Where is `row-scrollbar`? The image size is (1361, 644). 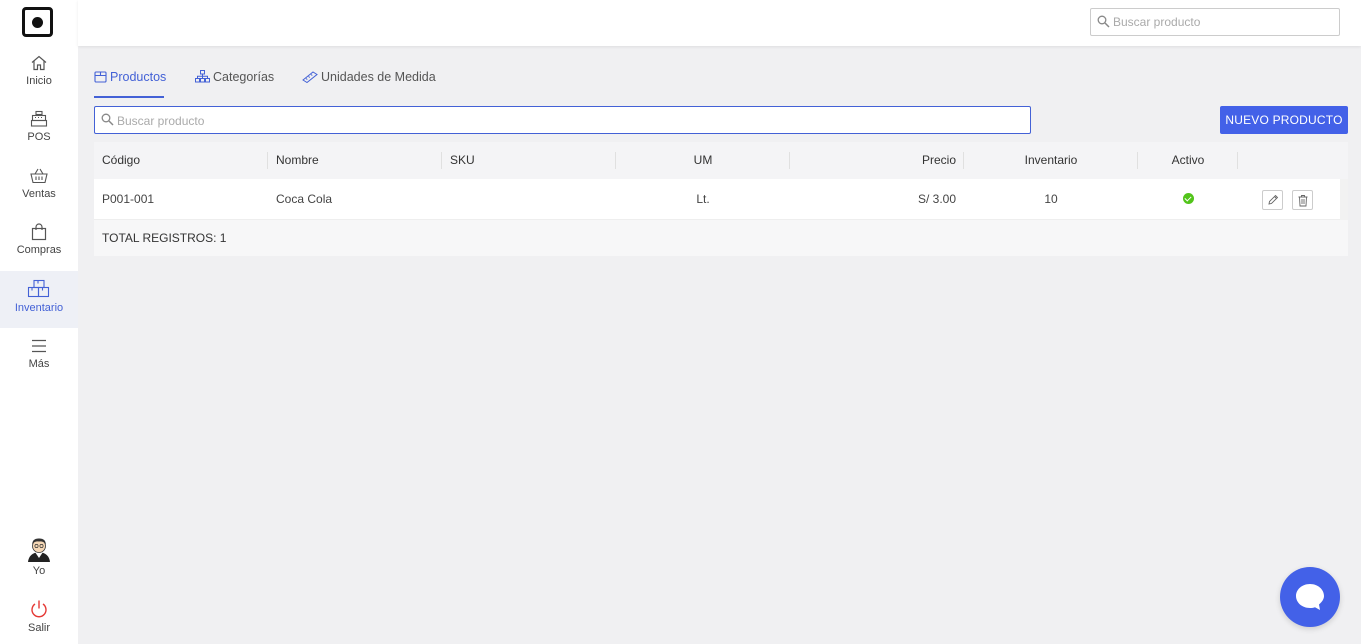
row-scrollbar is located at coordinates (1344, 199).